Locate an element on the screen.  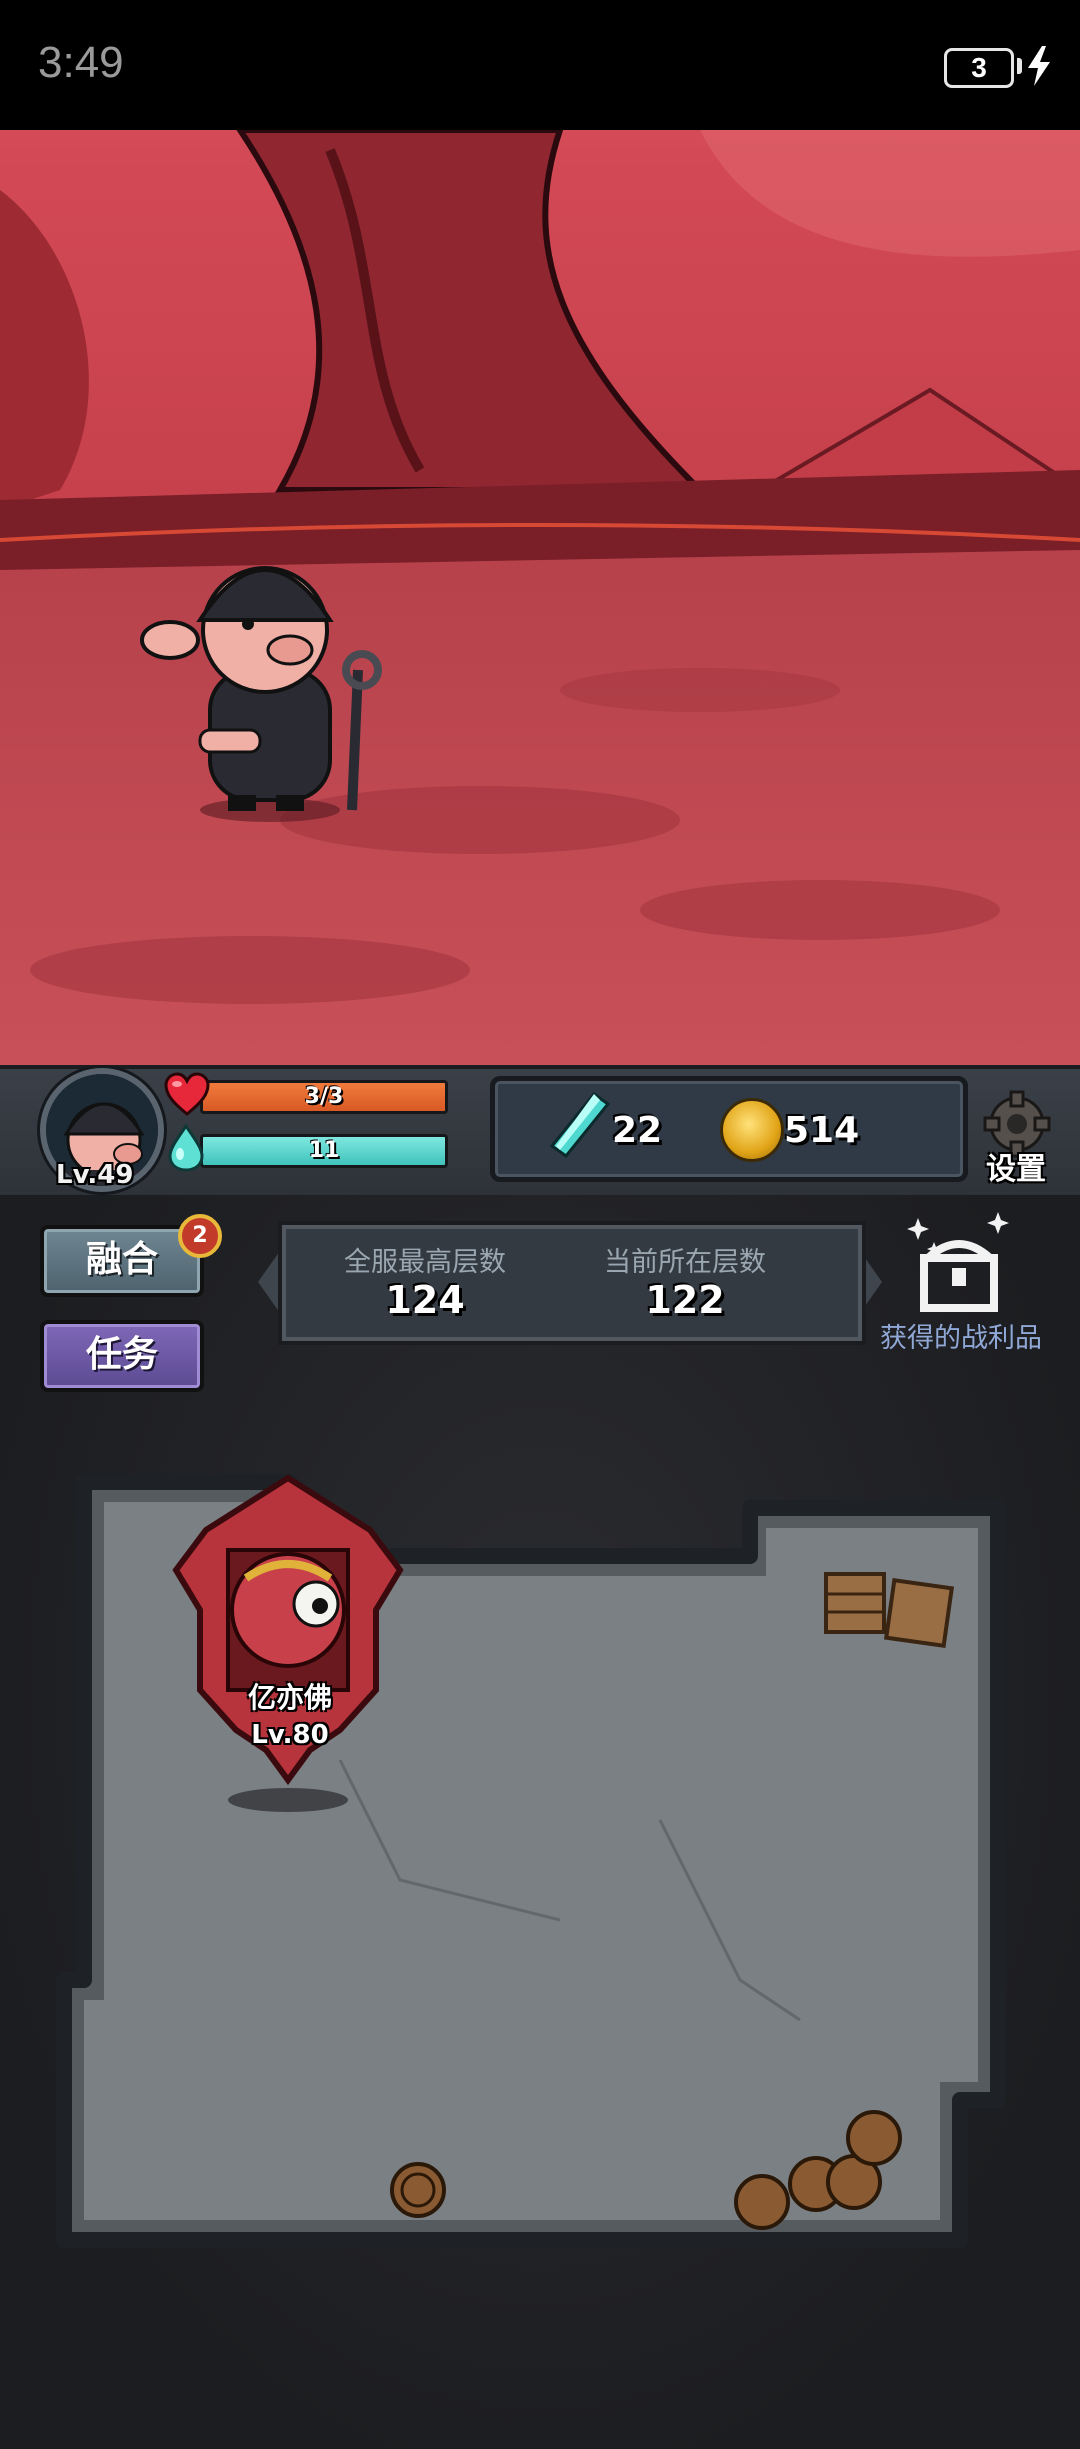
lightning-bolt-icon is located at coordinates (1039, 66).